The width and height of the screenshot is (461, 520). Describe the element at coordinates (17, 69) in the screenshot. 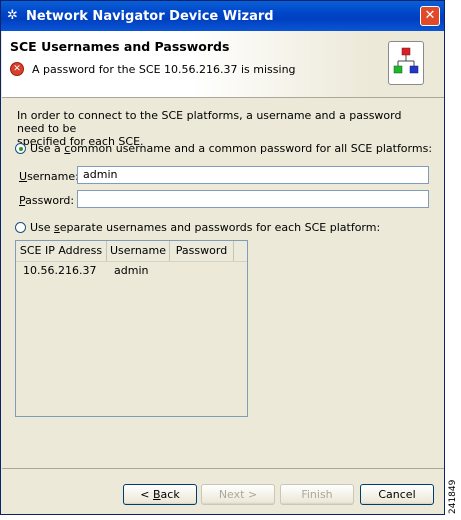

I see `error-icon: ✕` at that location.